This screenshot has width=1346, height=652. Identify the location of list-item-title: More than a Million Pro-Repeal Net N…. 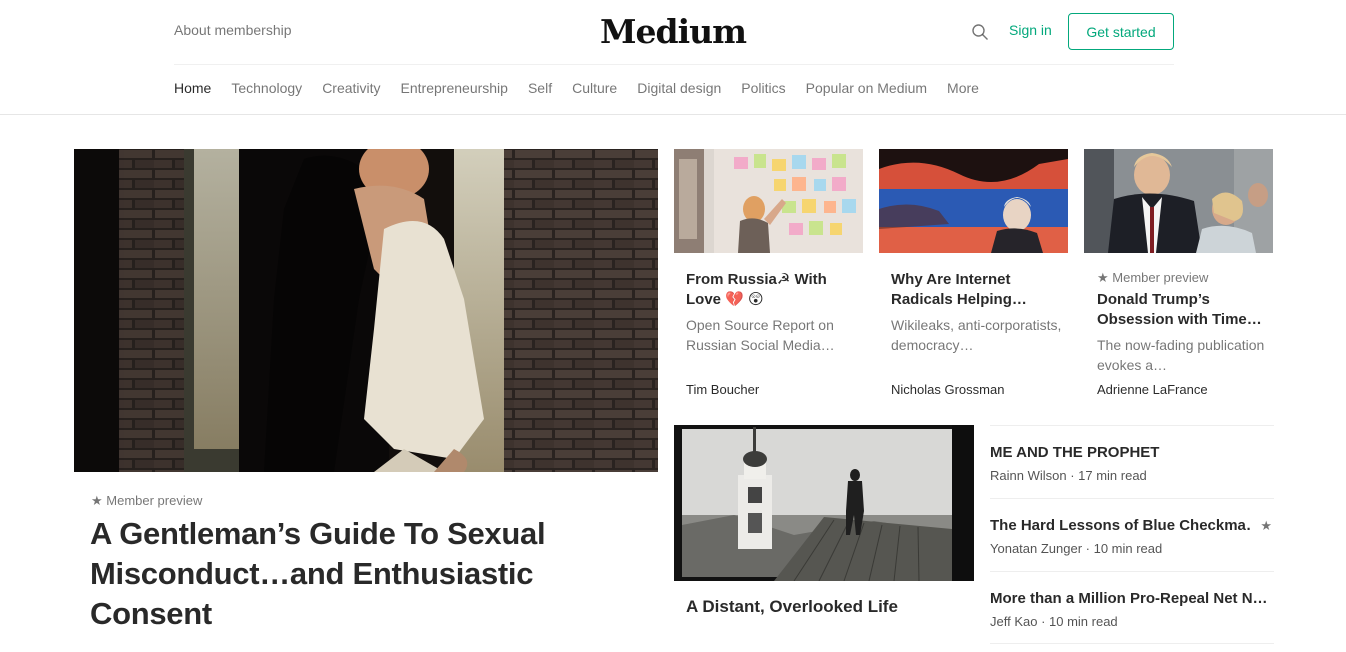
(1132, 598).